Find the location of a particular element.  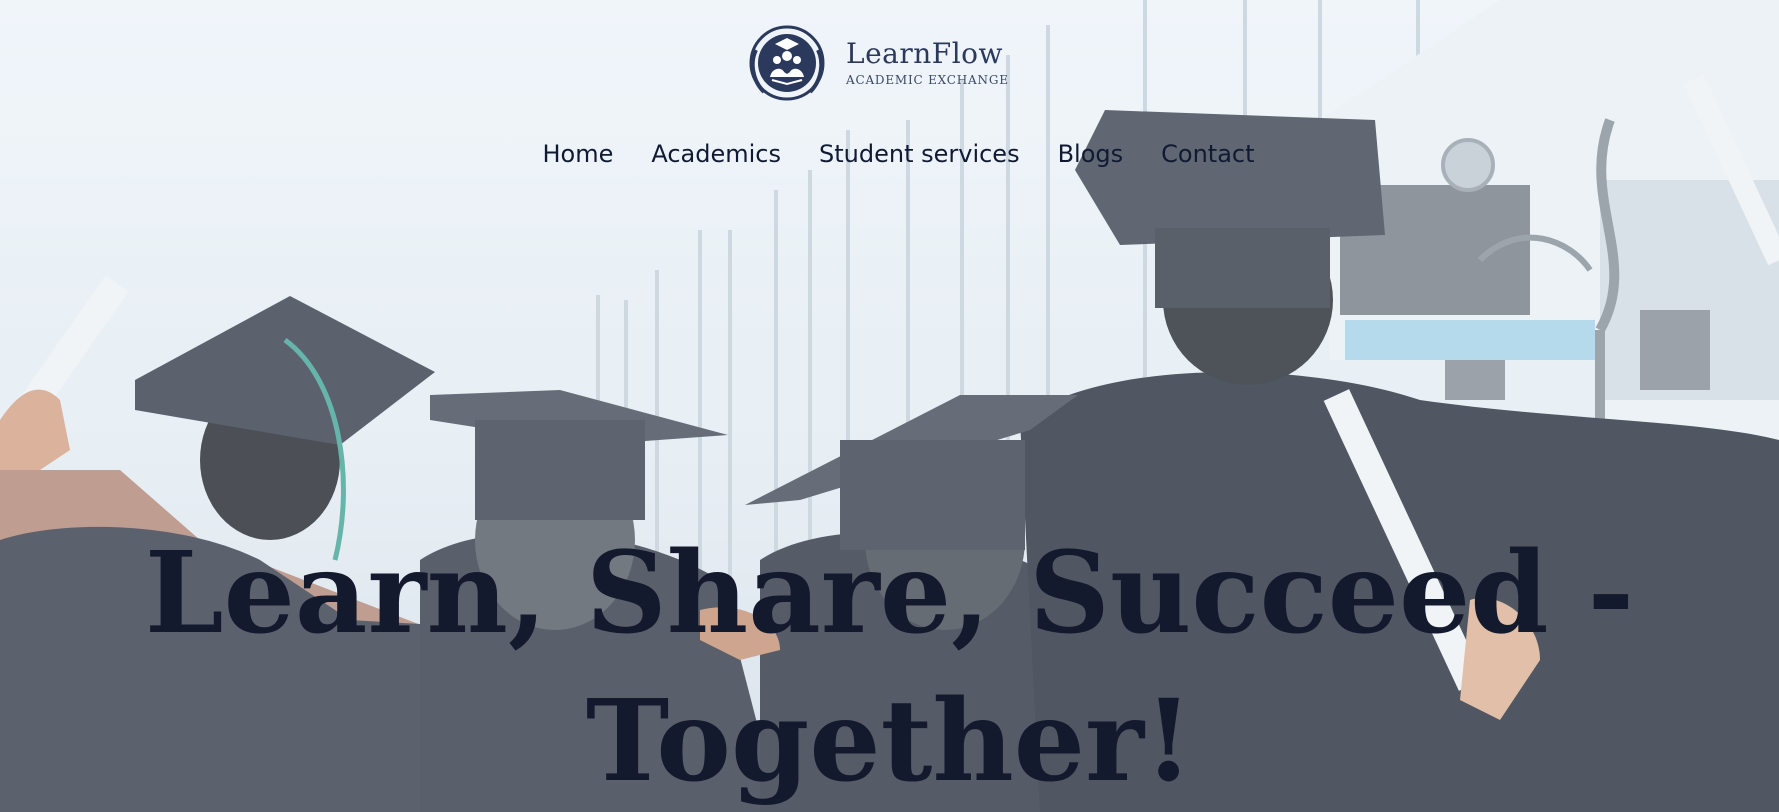

brand-text: LearnFlow Academic Exchange is located at coordinates (927, 62).